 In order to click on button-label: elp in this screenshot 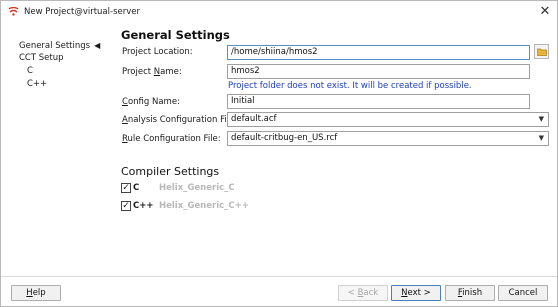, I will do `click(39, 293)`.